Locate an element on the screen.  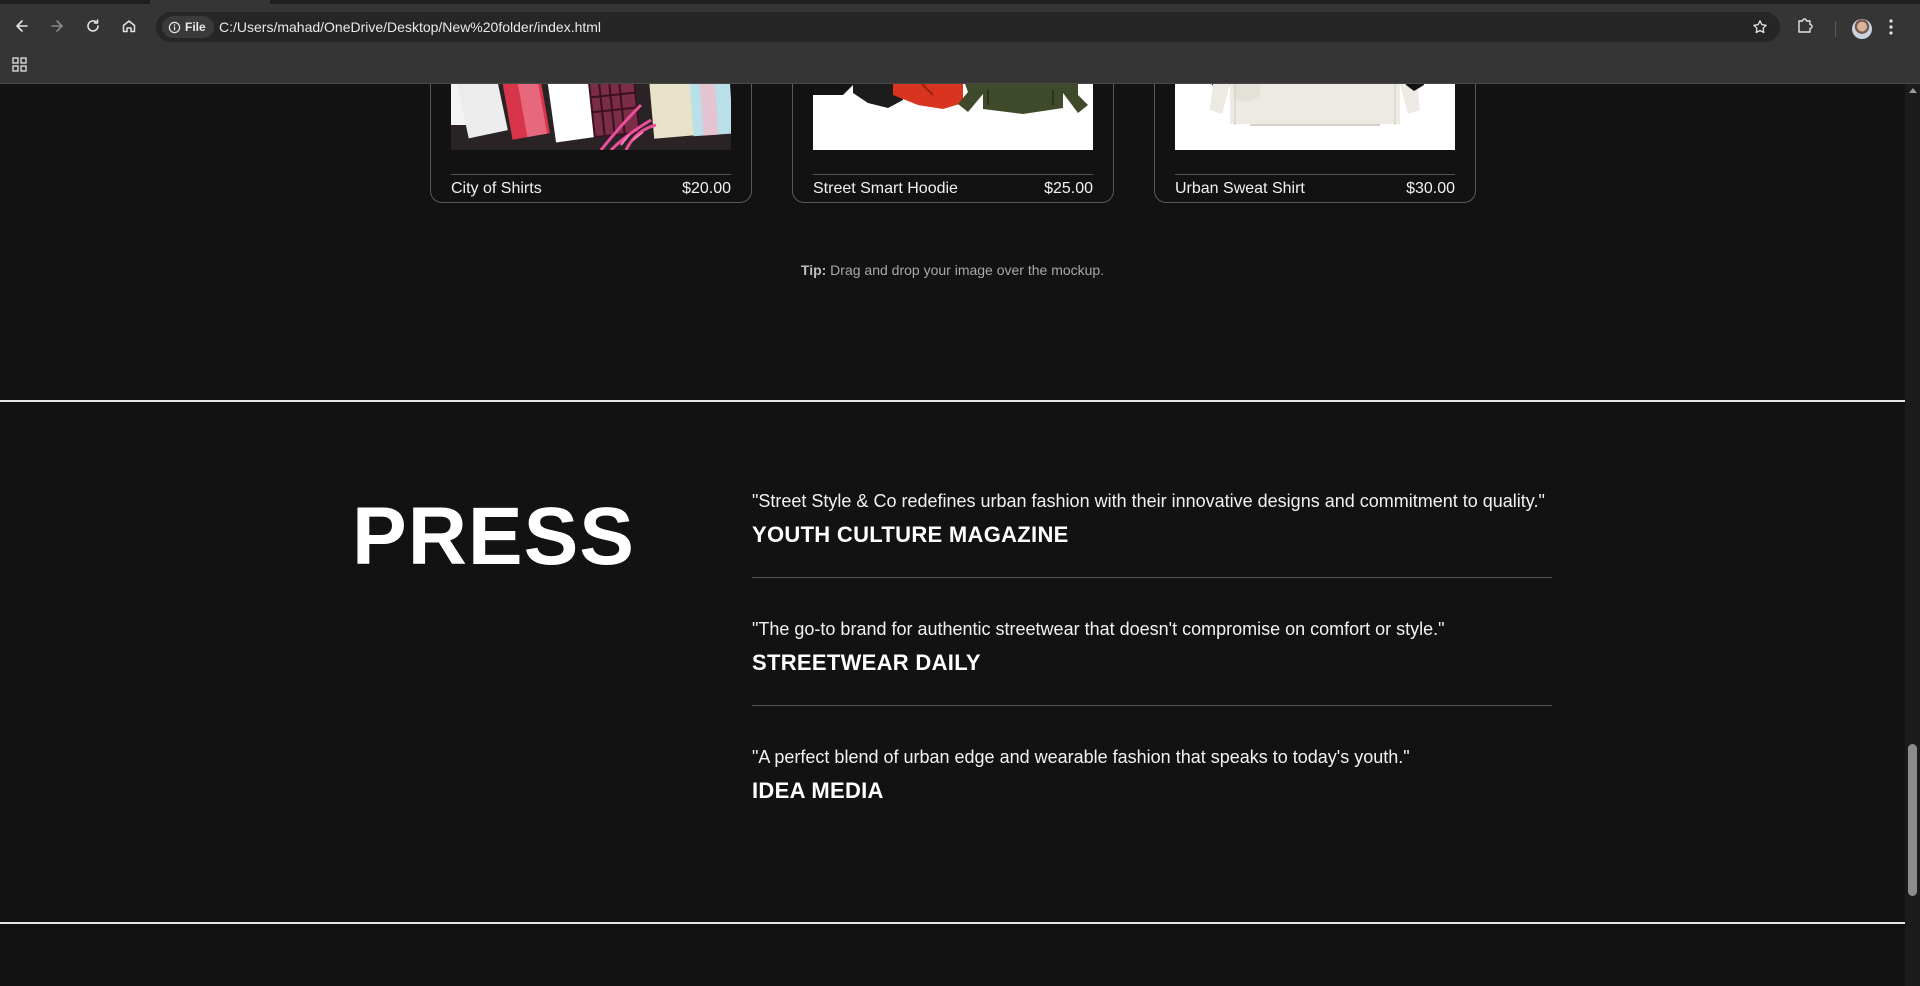
product-card: City of Shirts $20.00 is located at coordinates (591, 143).